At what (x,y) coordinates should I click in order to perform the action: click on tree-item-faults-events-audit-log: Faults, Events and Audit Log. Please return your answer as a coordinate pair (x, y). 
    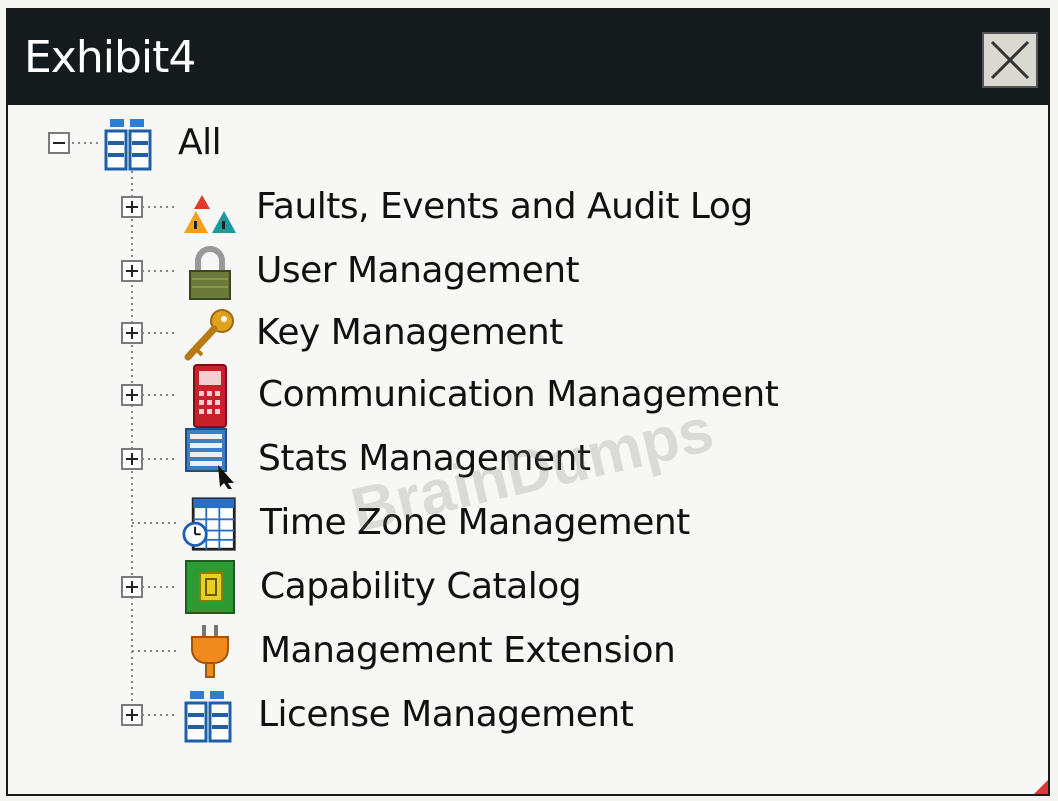
    Looking at the image, I should click on (458, 207).